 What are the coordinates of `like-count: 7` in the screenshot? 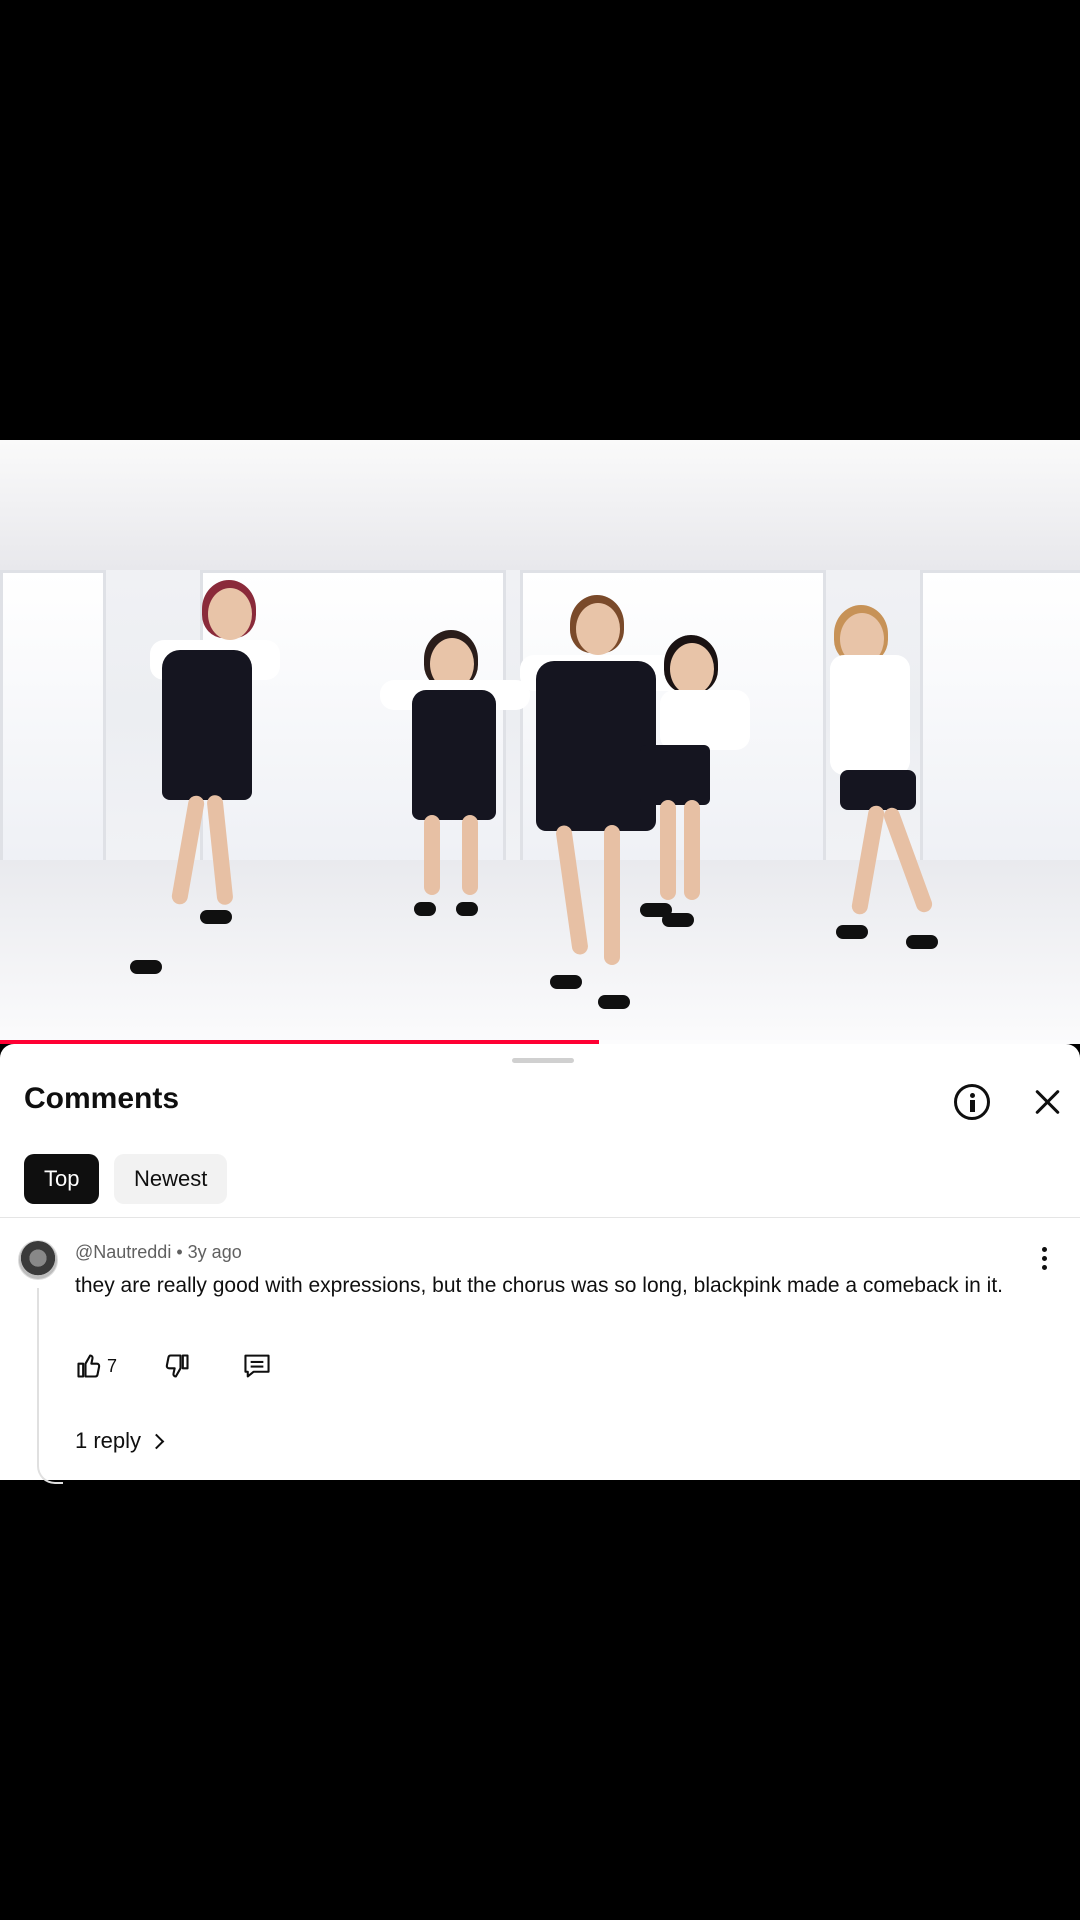 It's located at (112, 1366).